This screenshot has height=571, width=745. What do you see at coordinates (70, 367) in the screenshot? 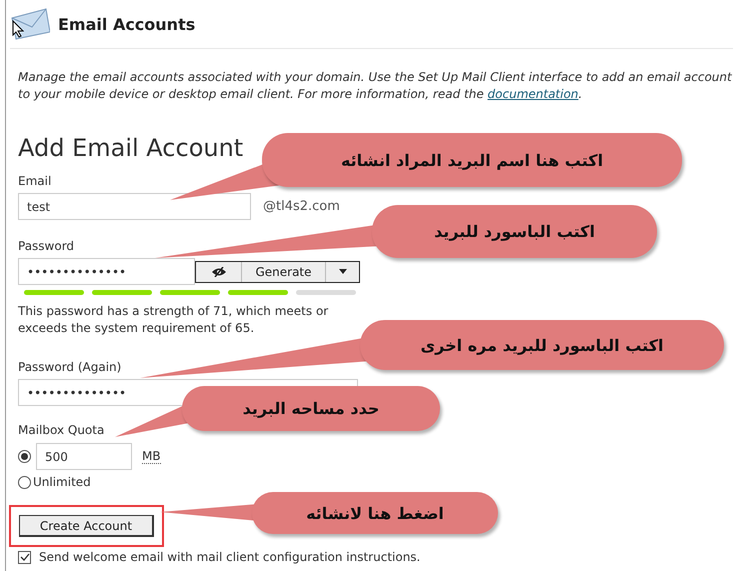
I see `field-label: Password (Again)` at bounding box center [70, 367].